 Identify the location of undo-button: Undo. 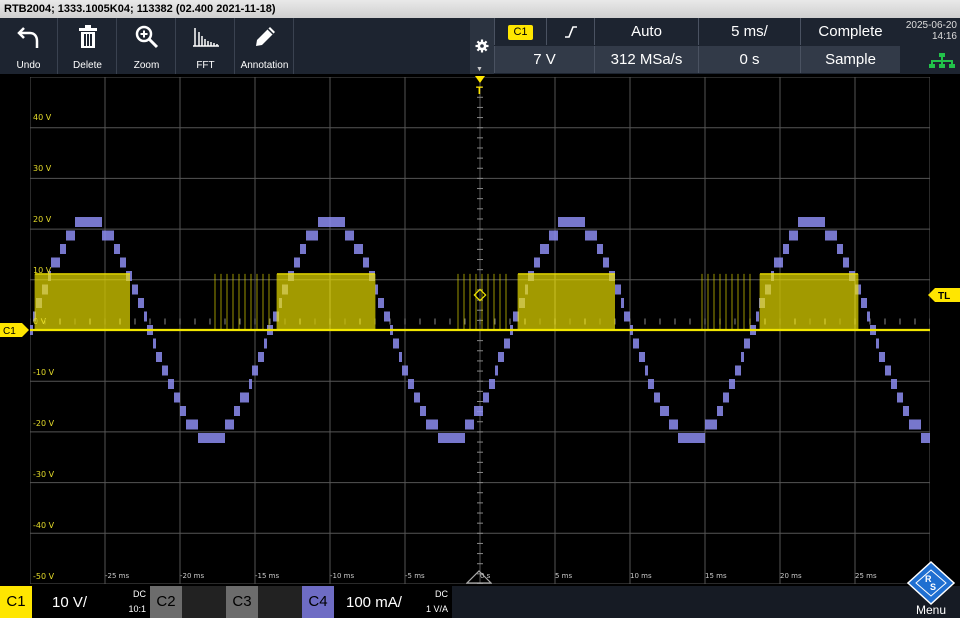
(29, 46).